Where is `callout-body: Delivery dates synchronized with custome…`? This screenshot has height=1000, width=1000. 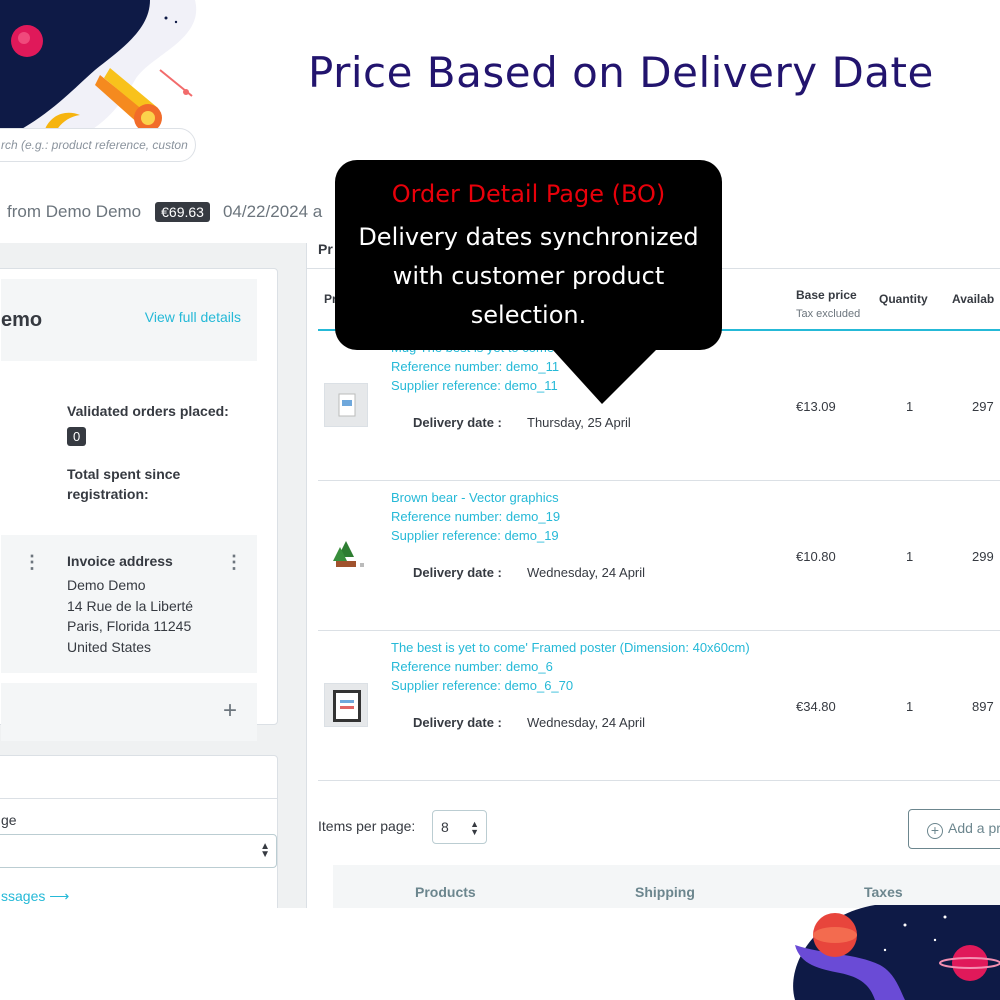 callout-body: Delivery dates synchronized with custome… is located at coordinates (528, 276).